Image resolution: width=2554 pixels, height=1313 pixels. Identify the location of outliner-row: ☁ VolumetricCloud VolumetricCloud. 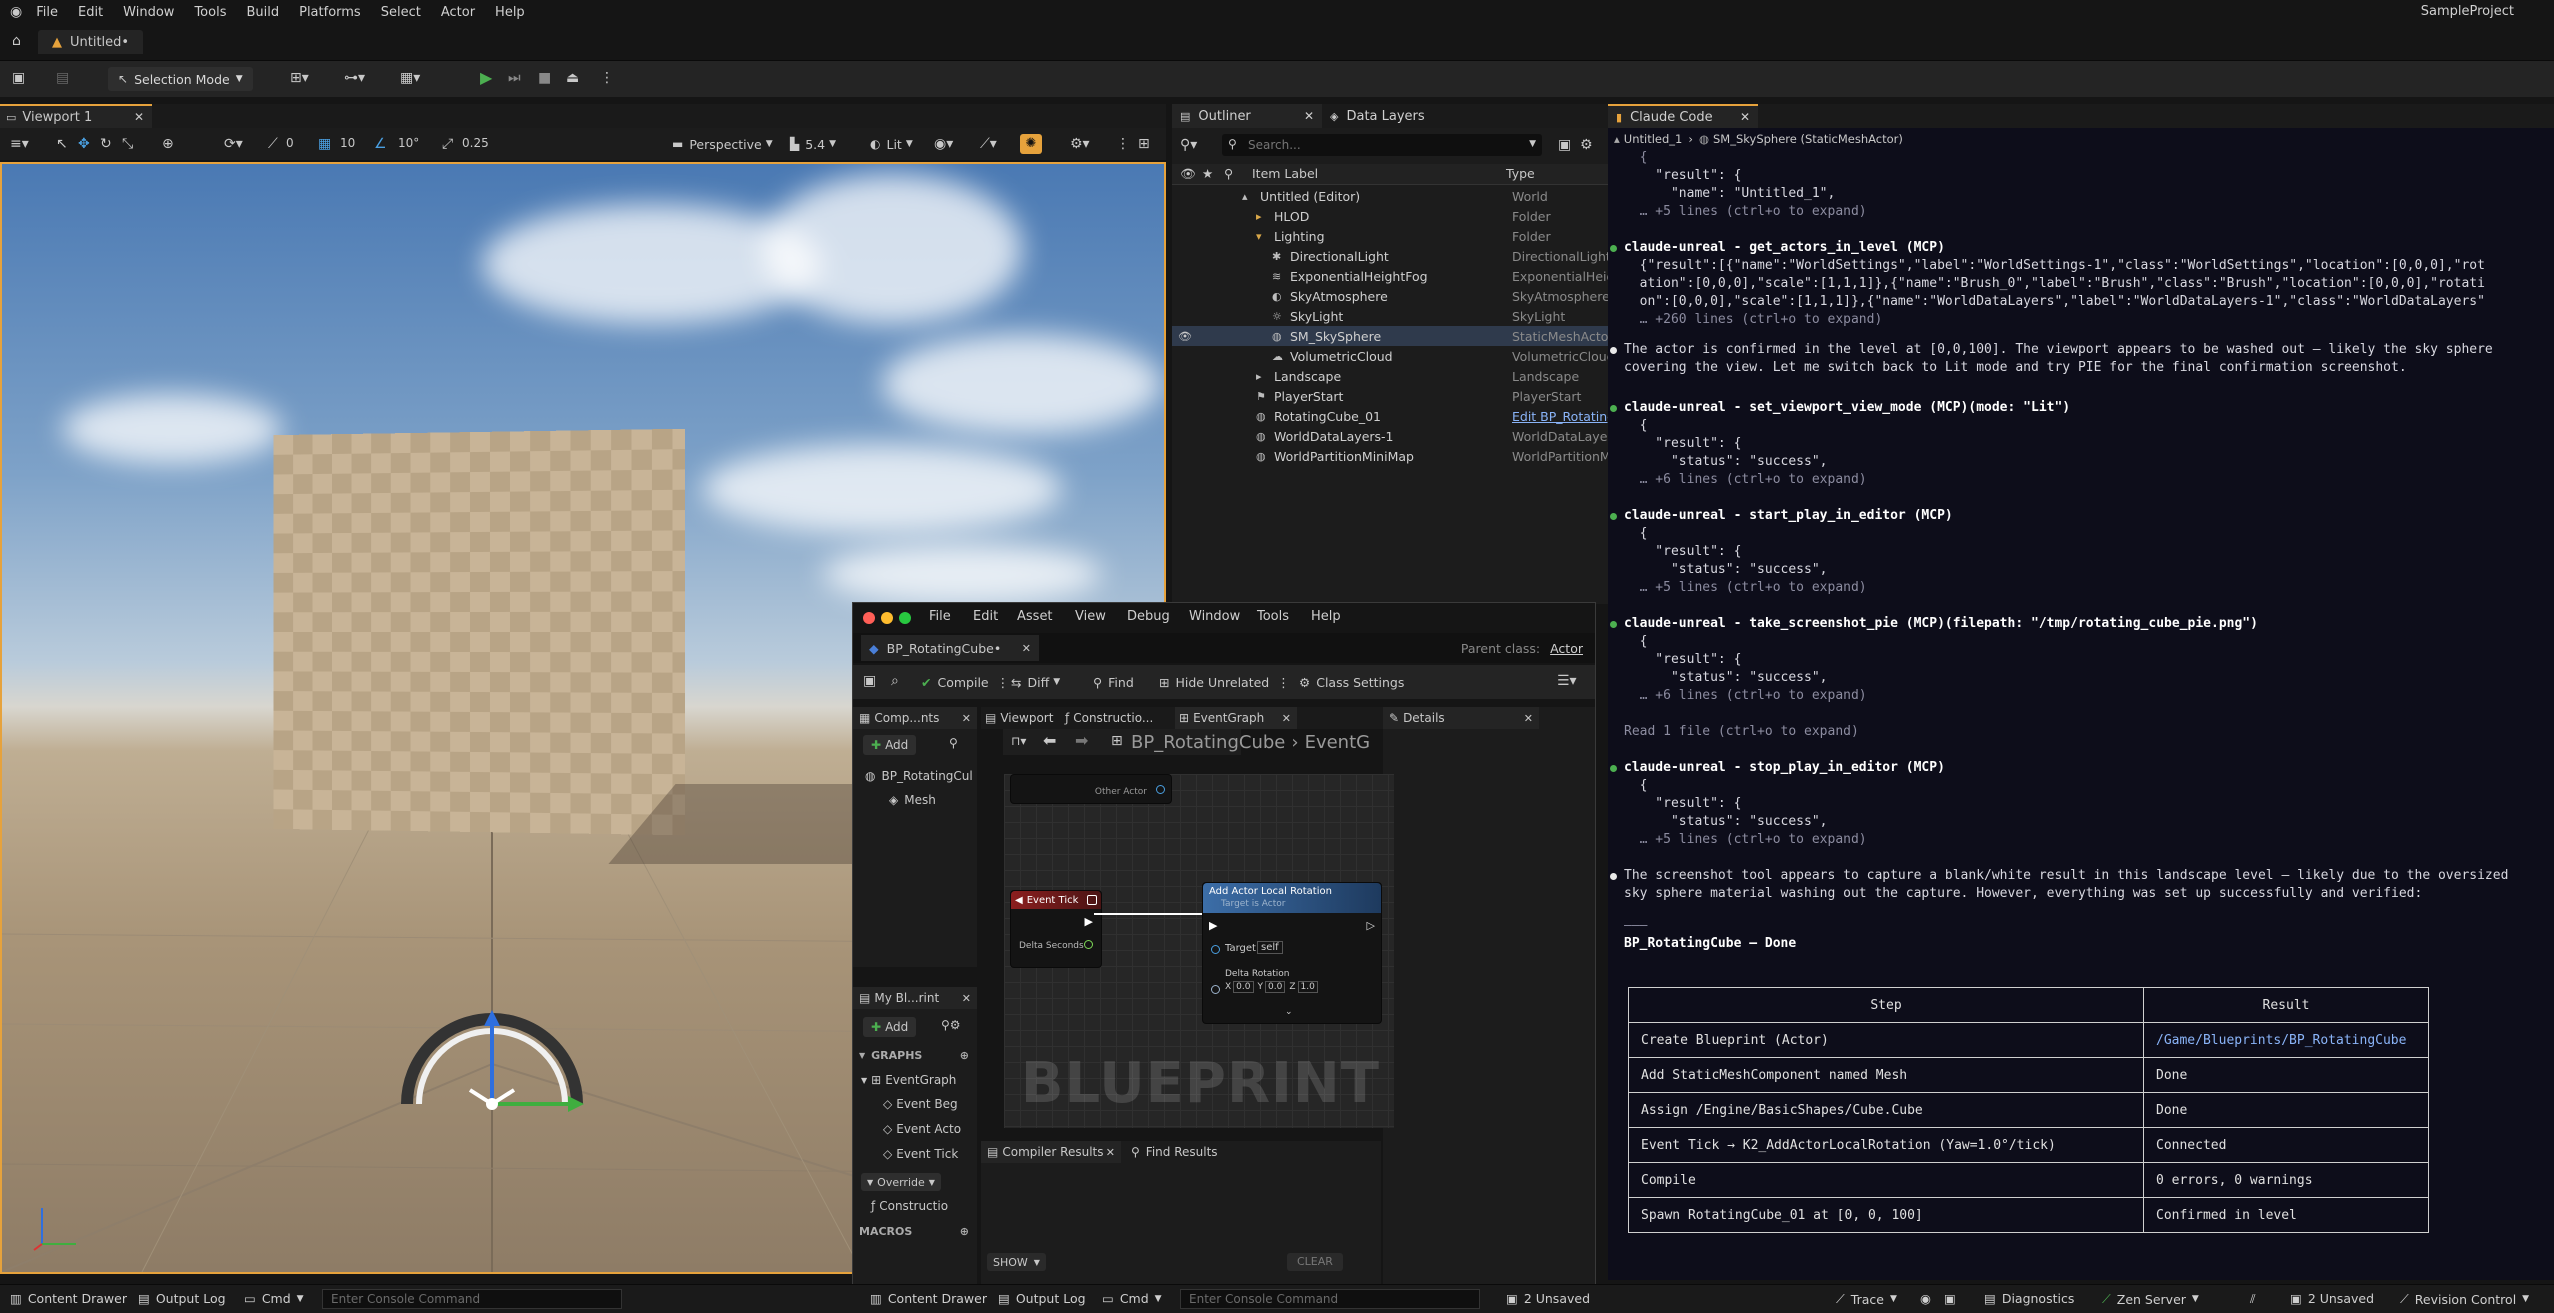
(1390, 356).